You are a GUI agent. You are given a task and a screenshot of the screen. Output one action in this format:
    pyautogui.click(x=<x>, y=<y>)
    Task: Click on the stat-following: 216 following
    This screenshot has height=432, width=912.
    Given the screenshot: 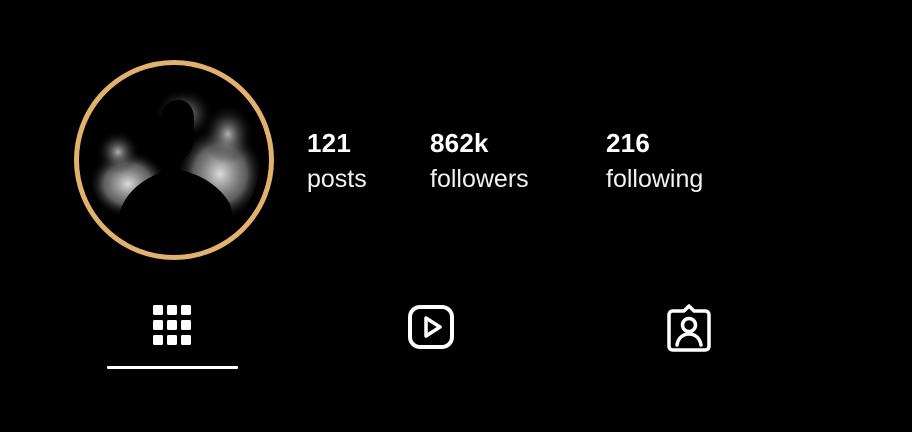 What is the action you would take?
    pyautogui.click(x=654, y=162)
    